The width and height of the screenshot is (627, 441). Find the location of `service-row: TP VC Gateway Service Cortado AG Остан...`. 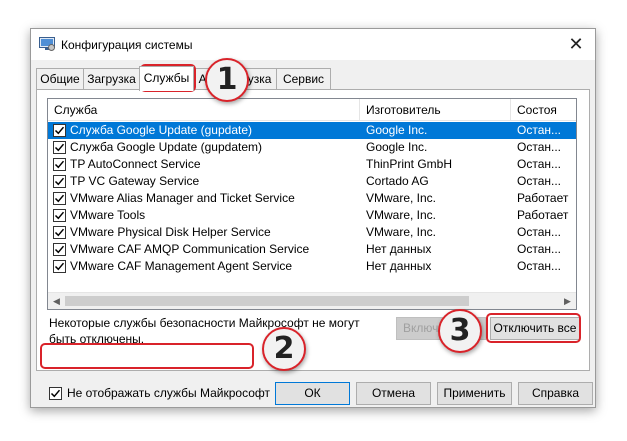

service-row: TP VC Gateway Service Cortado AG Остан... is located at coordinates (312, 181).